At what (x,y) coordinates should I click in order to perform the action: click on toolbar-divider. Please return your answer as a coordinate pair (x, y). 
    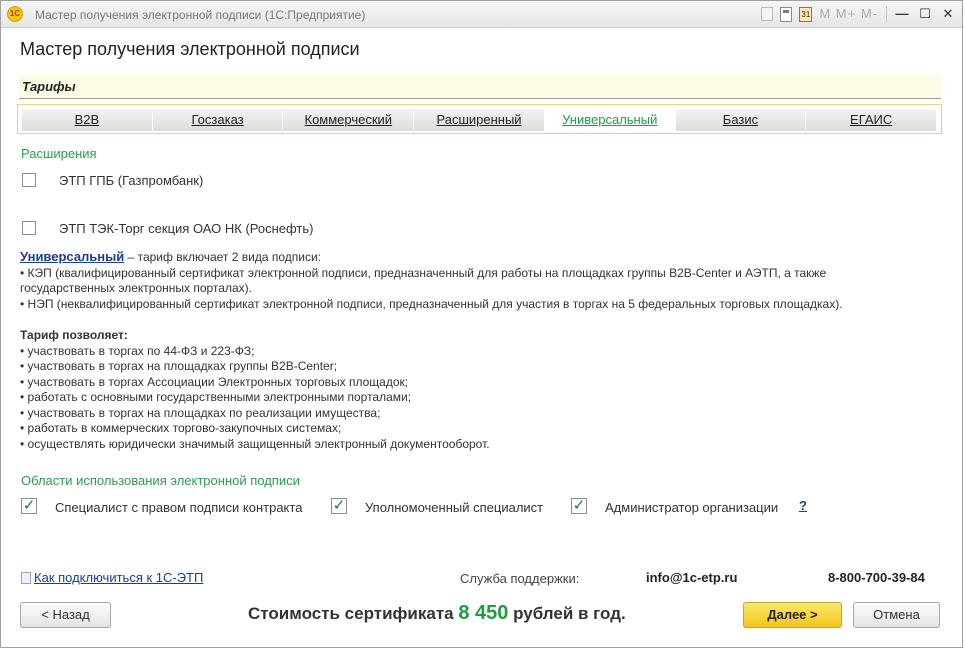
    Looking at the image, I should click on (886, 14).